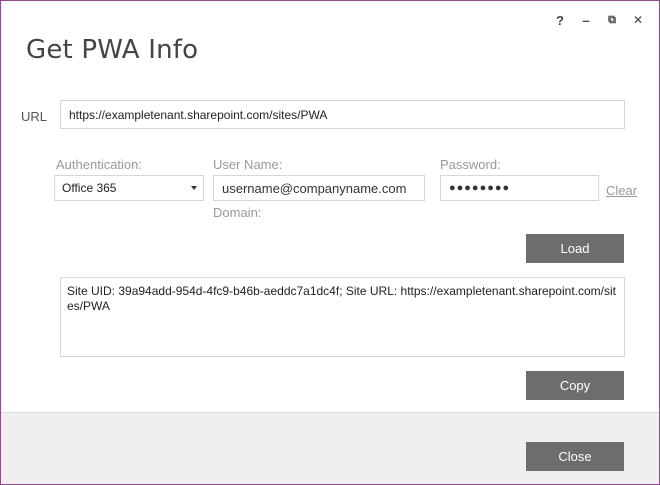 The height and width of the screenshot is (485, 660). Describe the element at coordinates (586, 20) in the screenshot. I see `minimize-icon: –` at that location.